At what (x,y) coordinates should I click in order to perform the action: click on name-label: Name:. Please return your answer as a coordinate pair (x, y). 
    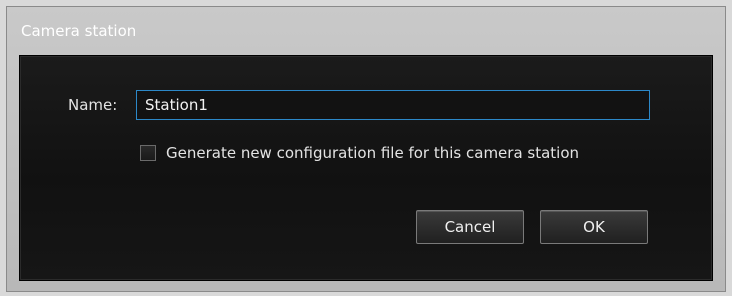
    Looking at the image, I should click on (93, 105).